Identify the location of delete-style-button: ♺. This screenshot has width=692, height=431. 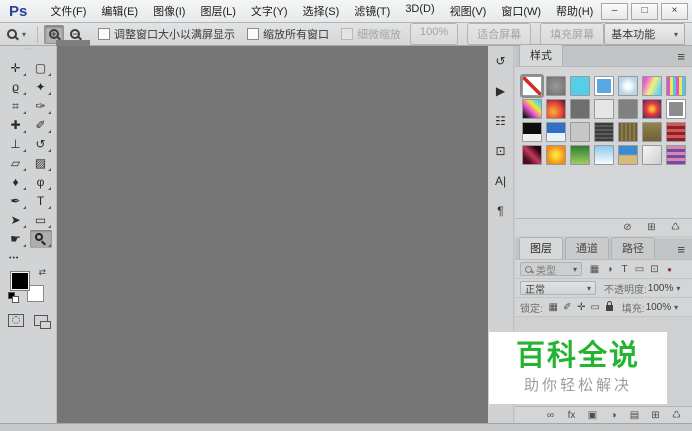
(675, 228).